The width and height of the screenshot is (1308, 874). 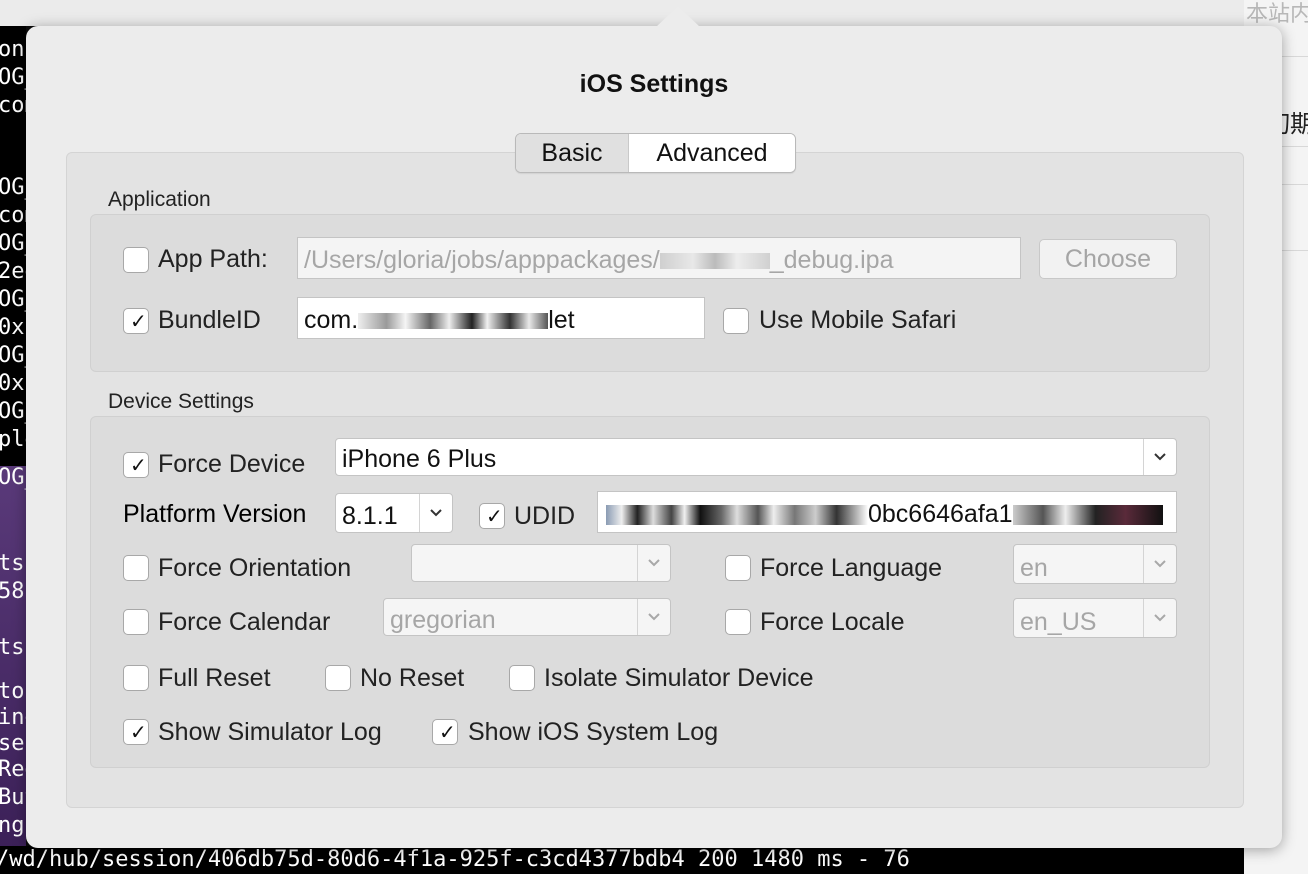 I want to click on show-simulator-log-checkbox: ✓, so click(x=136, y=732).